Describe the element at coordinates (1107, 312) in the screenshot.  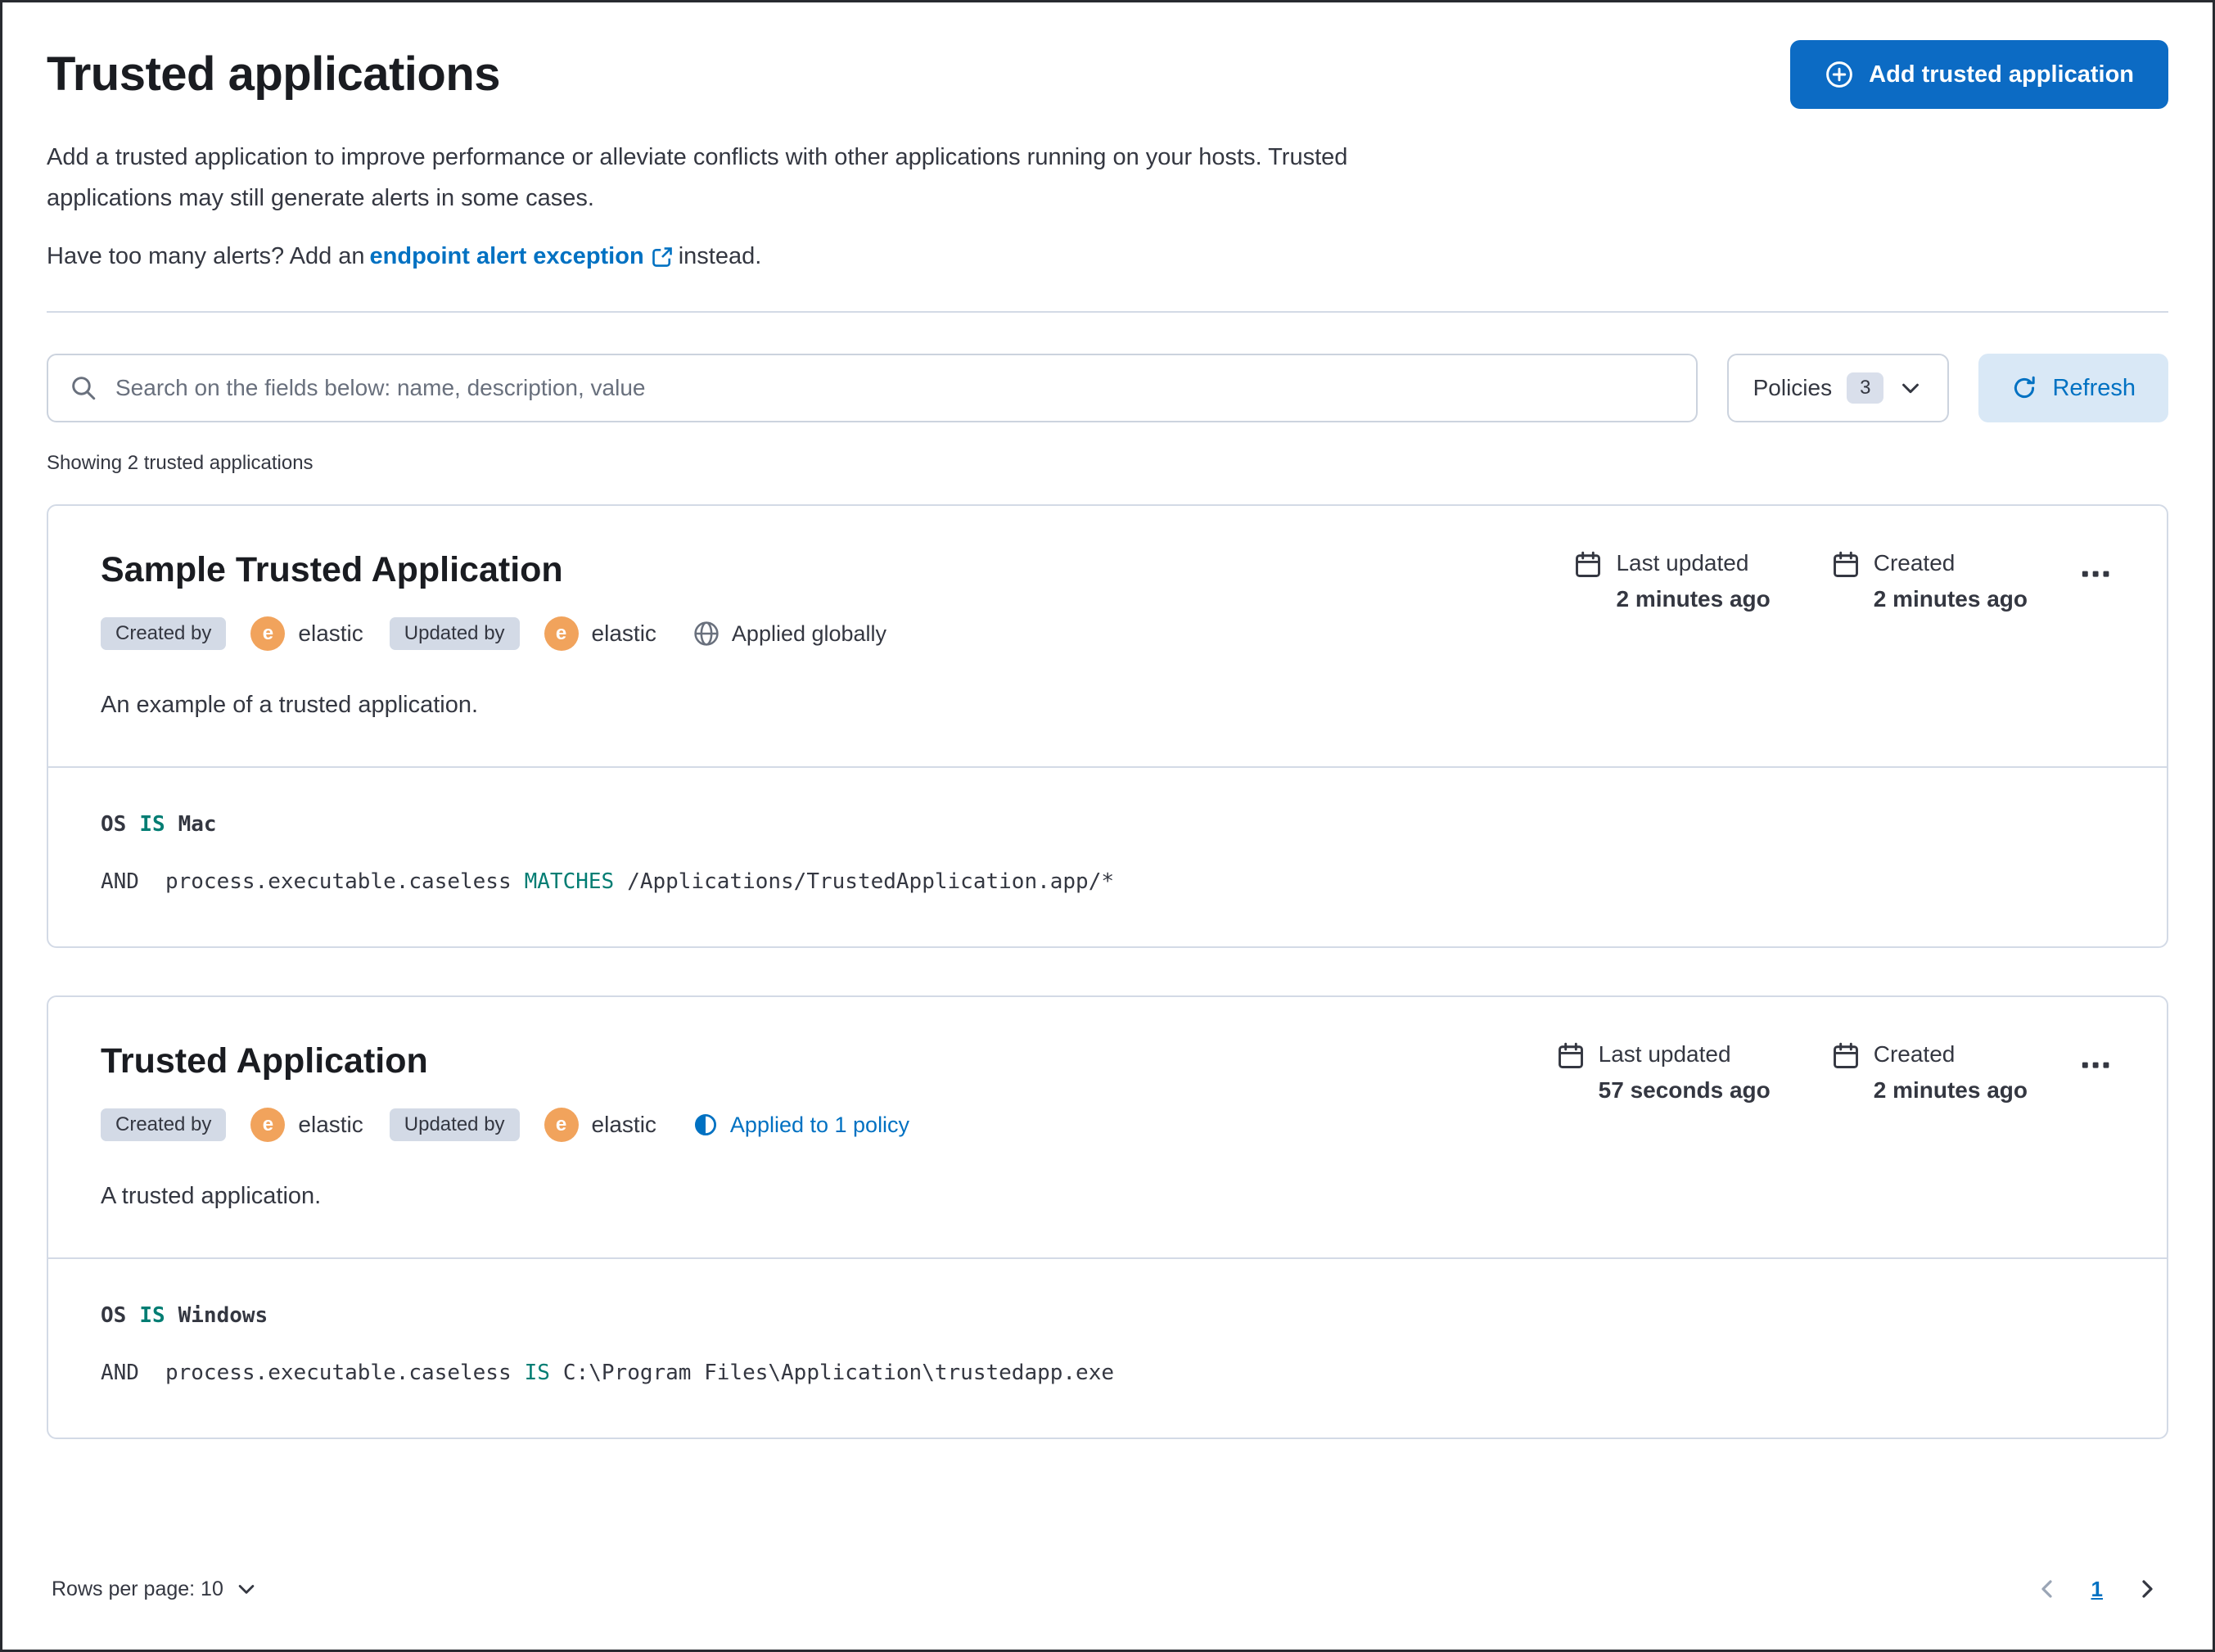
I see `header-divider` at that location.